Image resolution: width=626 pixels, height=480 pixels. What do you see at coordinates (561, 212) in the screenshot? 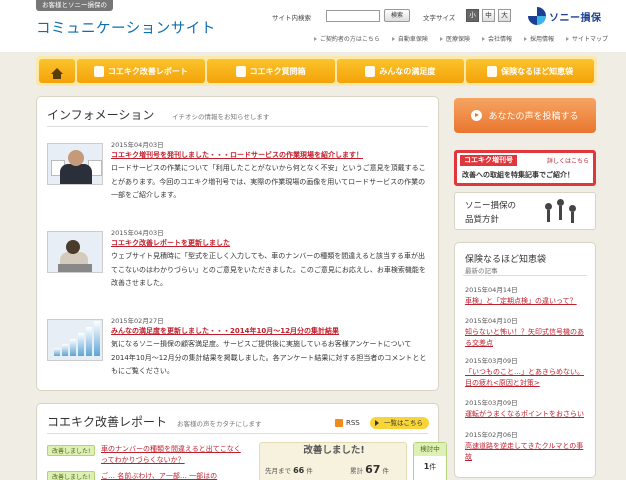
I see `people-illustration-icon` at bounding box center [561, 212].